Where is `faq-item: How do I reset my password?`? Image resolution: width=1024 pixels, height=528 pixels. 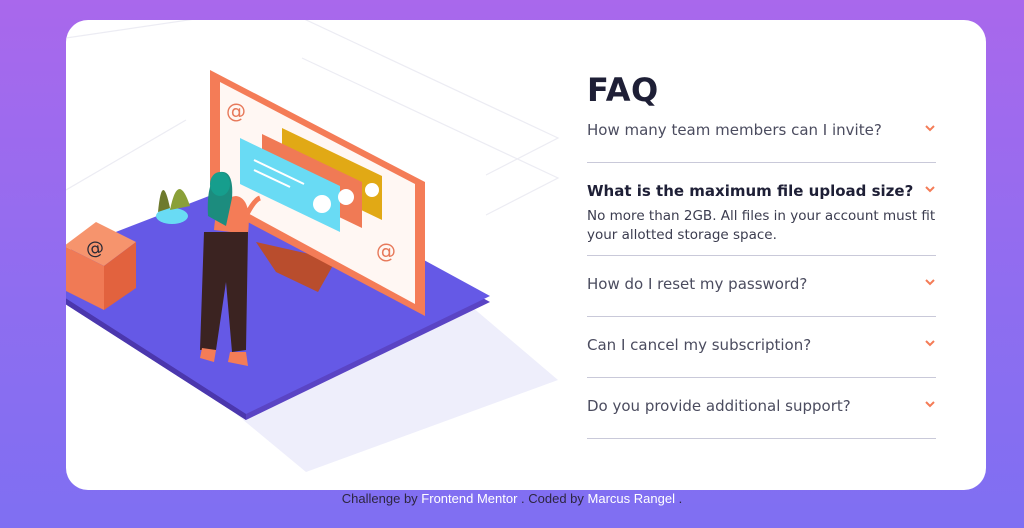 faq-item: How do I reset my password? is located at coordinates (761, 286).